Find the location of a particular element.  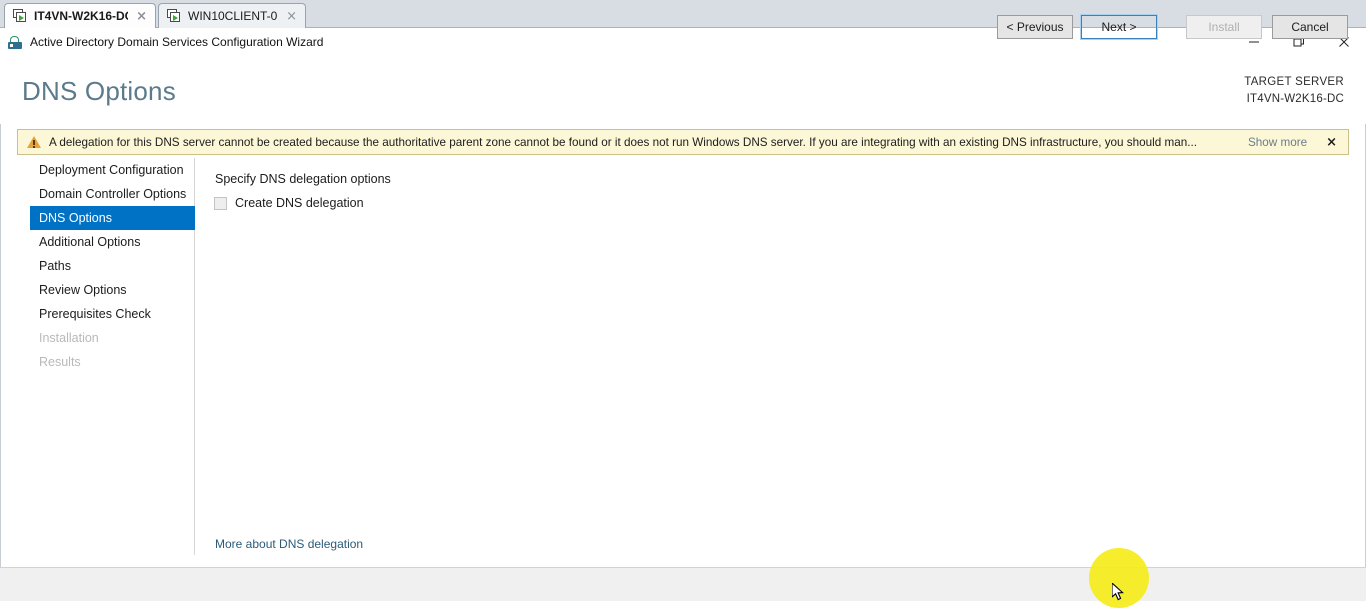

next-button: Next > is located at coordinates (1119, 27).